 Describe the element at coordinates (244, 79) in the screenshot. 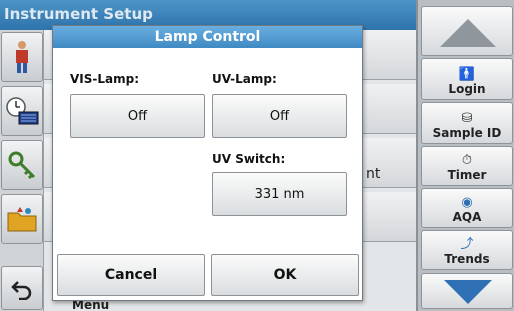

I see `uv-lamp-label: UV-Lamp:` at that location.